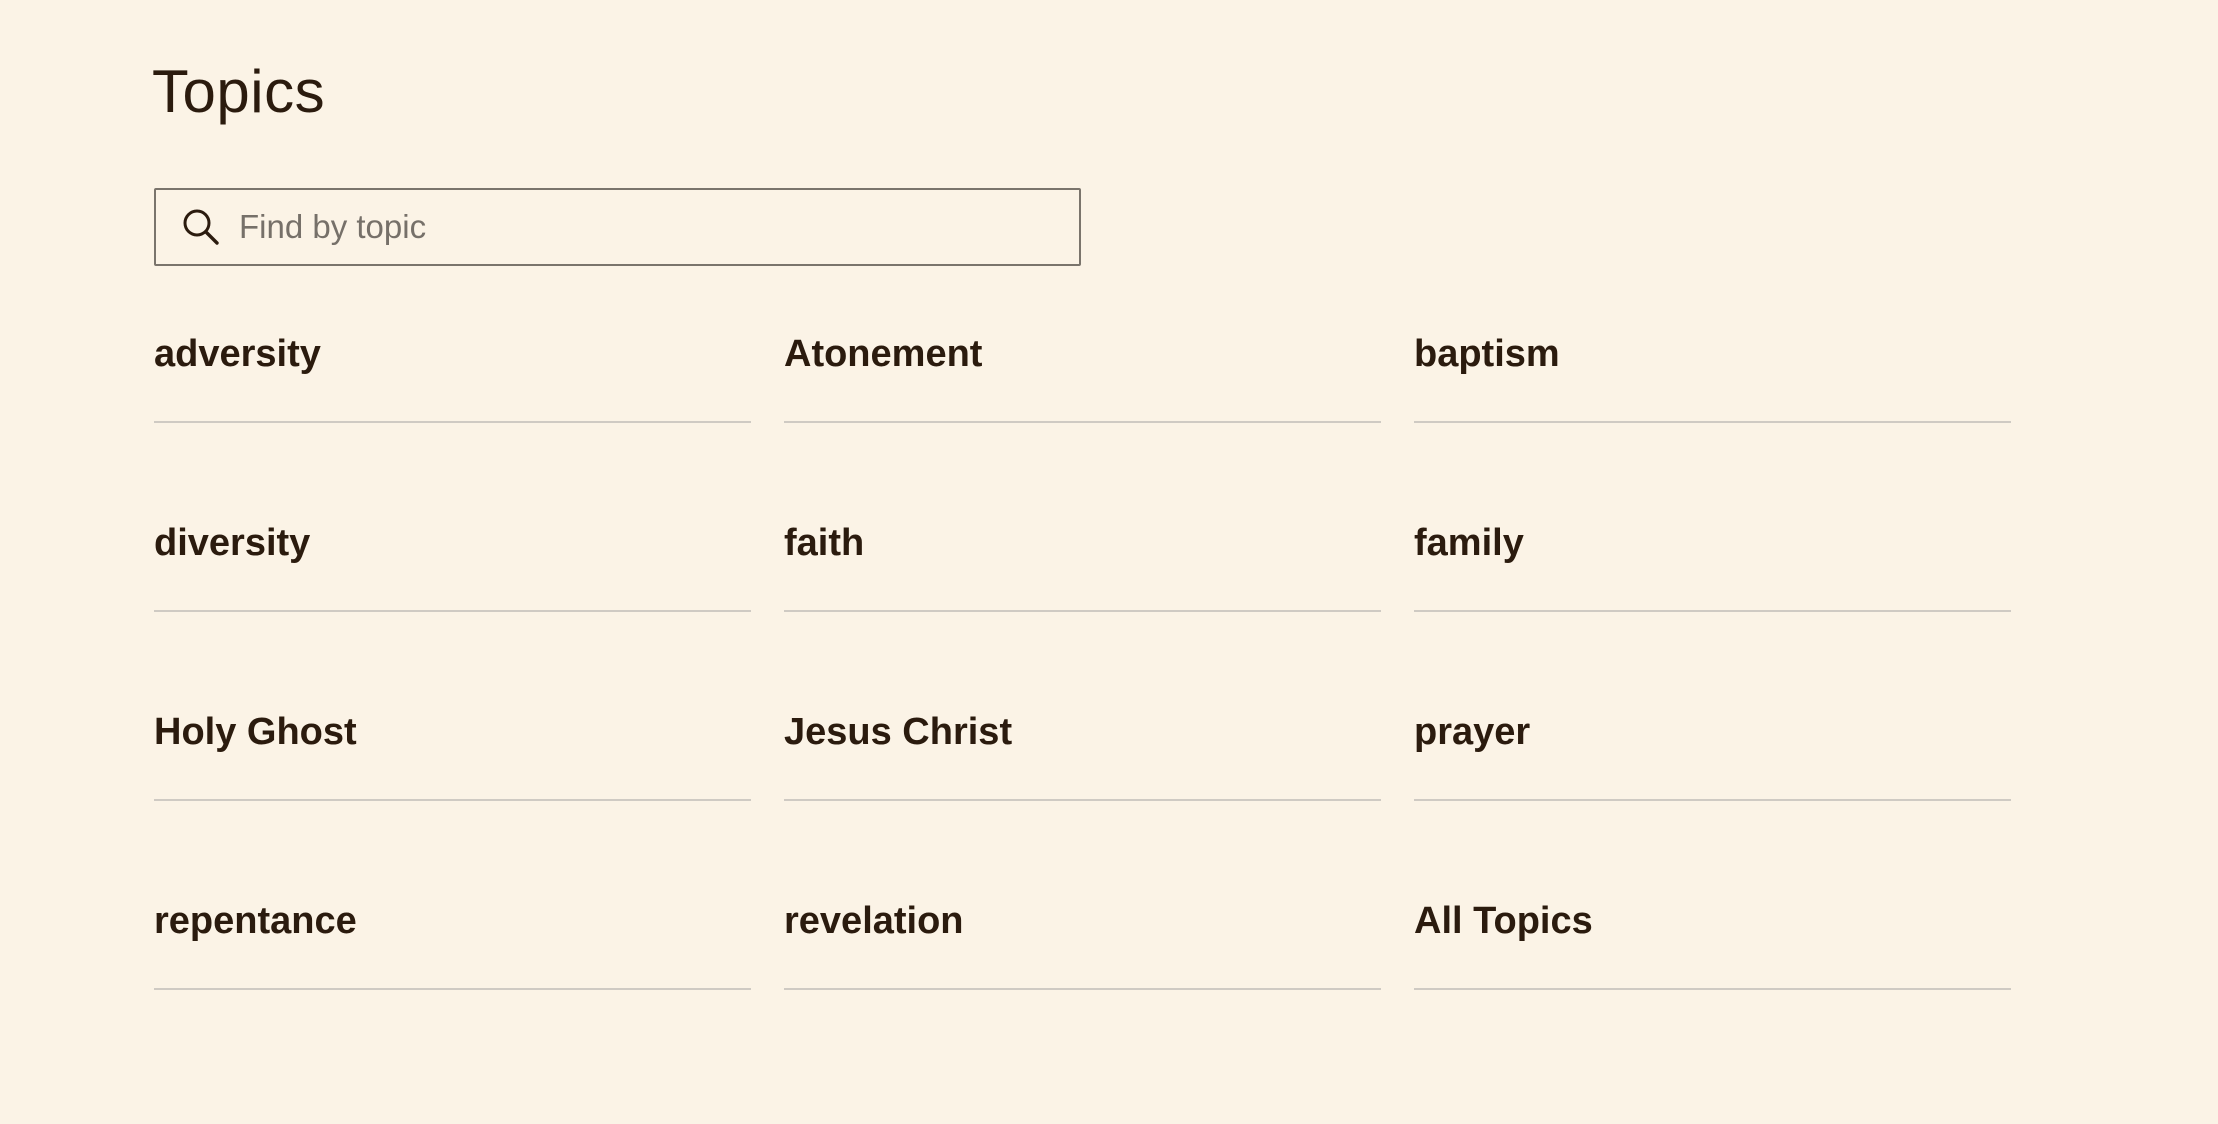 This screenshot has width=2218, height=1124. I want to click on topic-label: adversity, so click(237, 354).